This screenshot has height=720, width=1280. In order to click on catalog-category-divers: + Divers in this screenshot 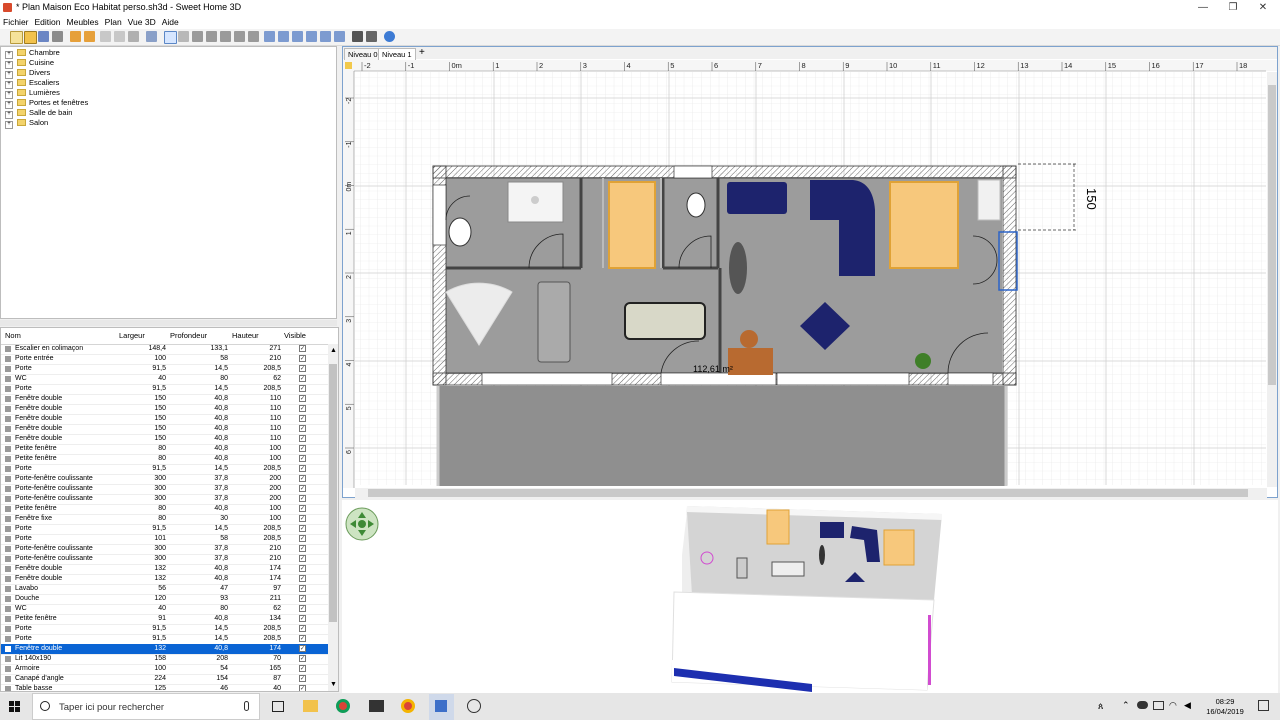, I will do `click(27, 73)`.